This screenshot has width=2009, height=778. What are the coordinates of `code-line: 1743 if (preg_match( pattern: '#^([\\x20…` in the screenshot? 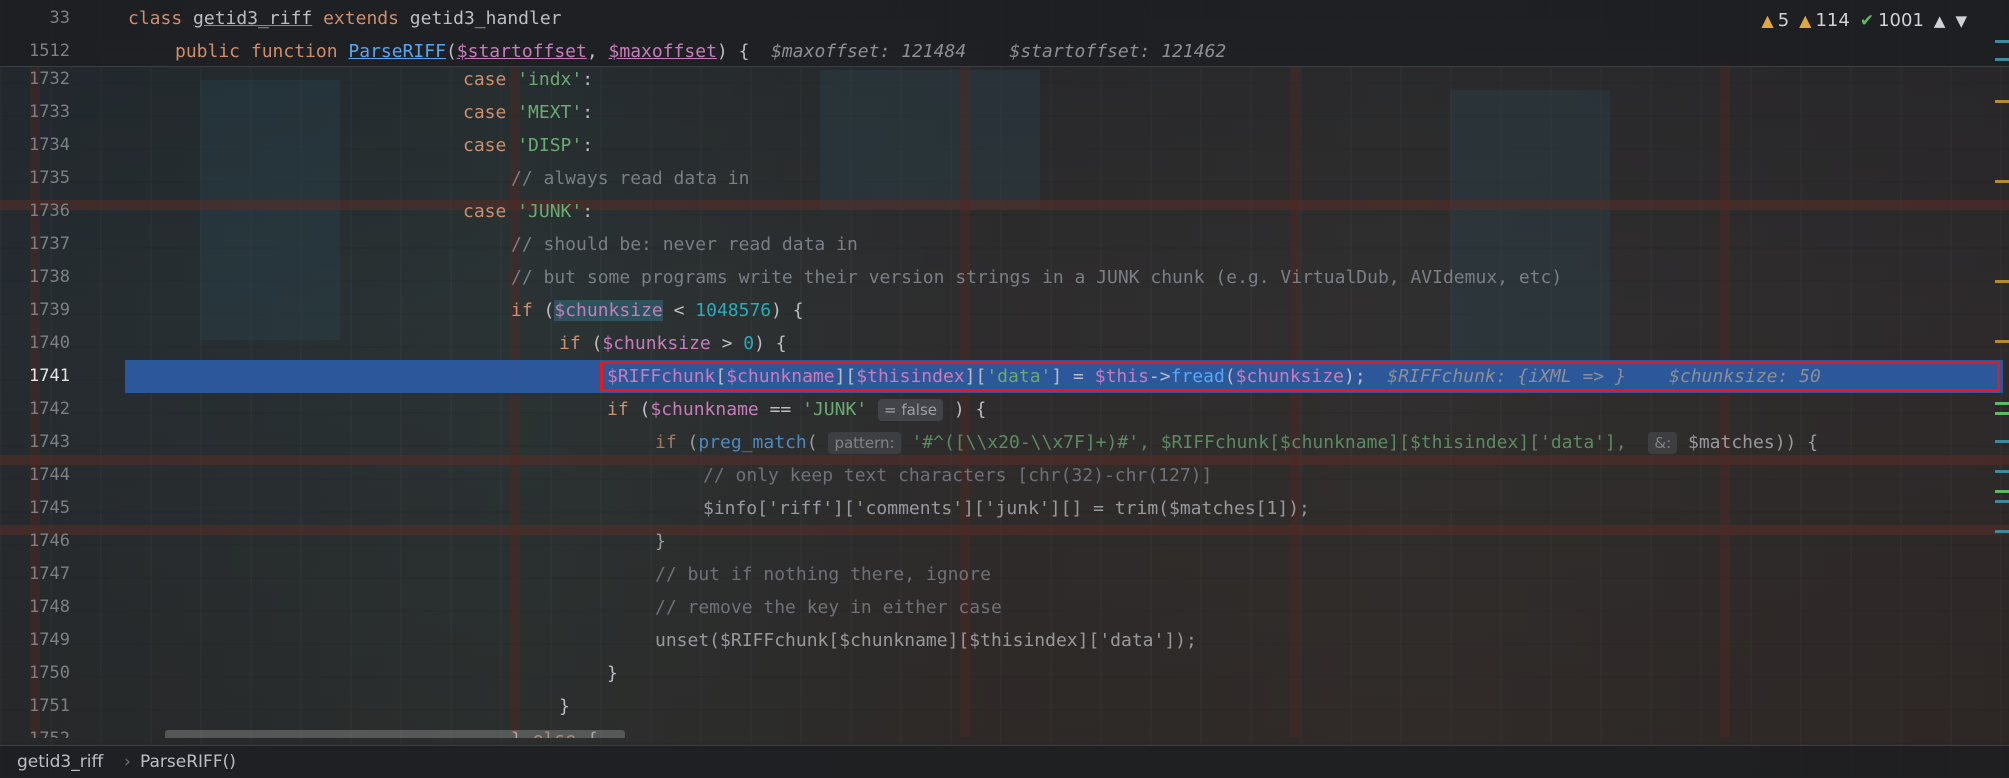 It's located at (1004, 442).